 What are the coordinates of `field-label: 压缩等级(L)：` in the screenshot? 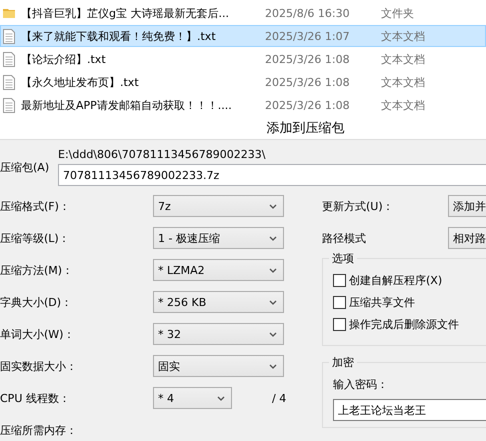 It's located at (35, 238).